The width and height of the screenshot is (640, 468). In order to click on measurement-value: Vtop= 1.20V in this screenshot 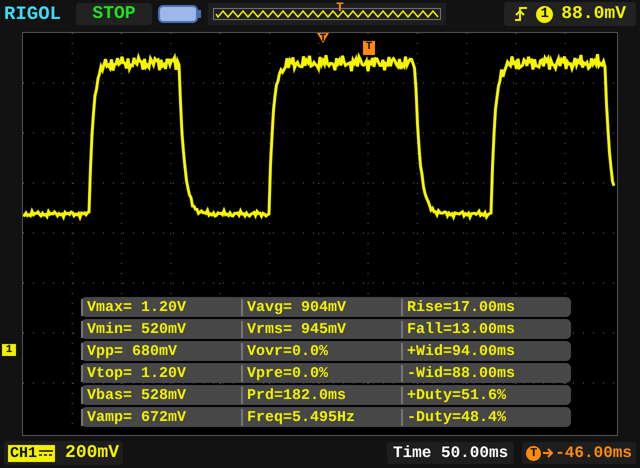, I will do `click(161, 373)`.